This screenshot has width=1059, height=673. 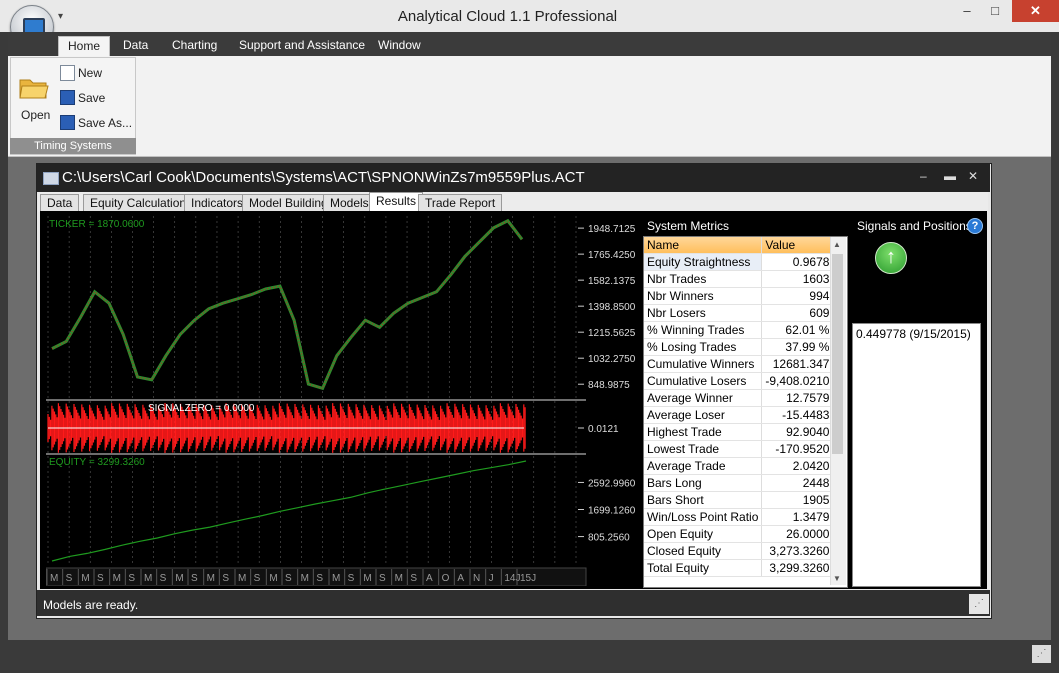 I want to click on document-minimize-button: –, so click(x=923, y=176).